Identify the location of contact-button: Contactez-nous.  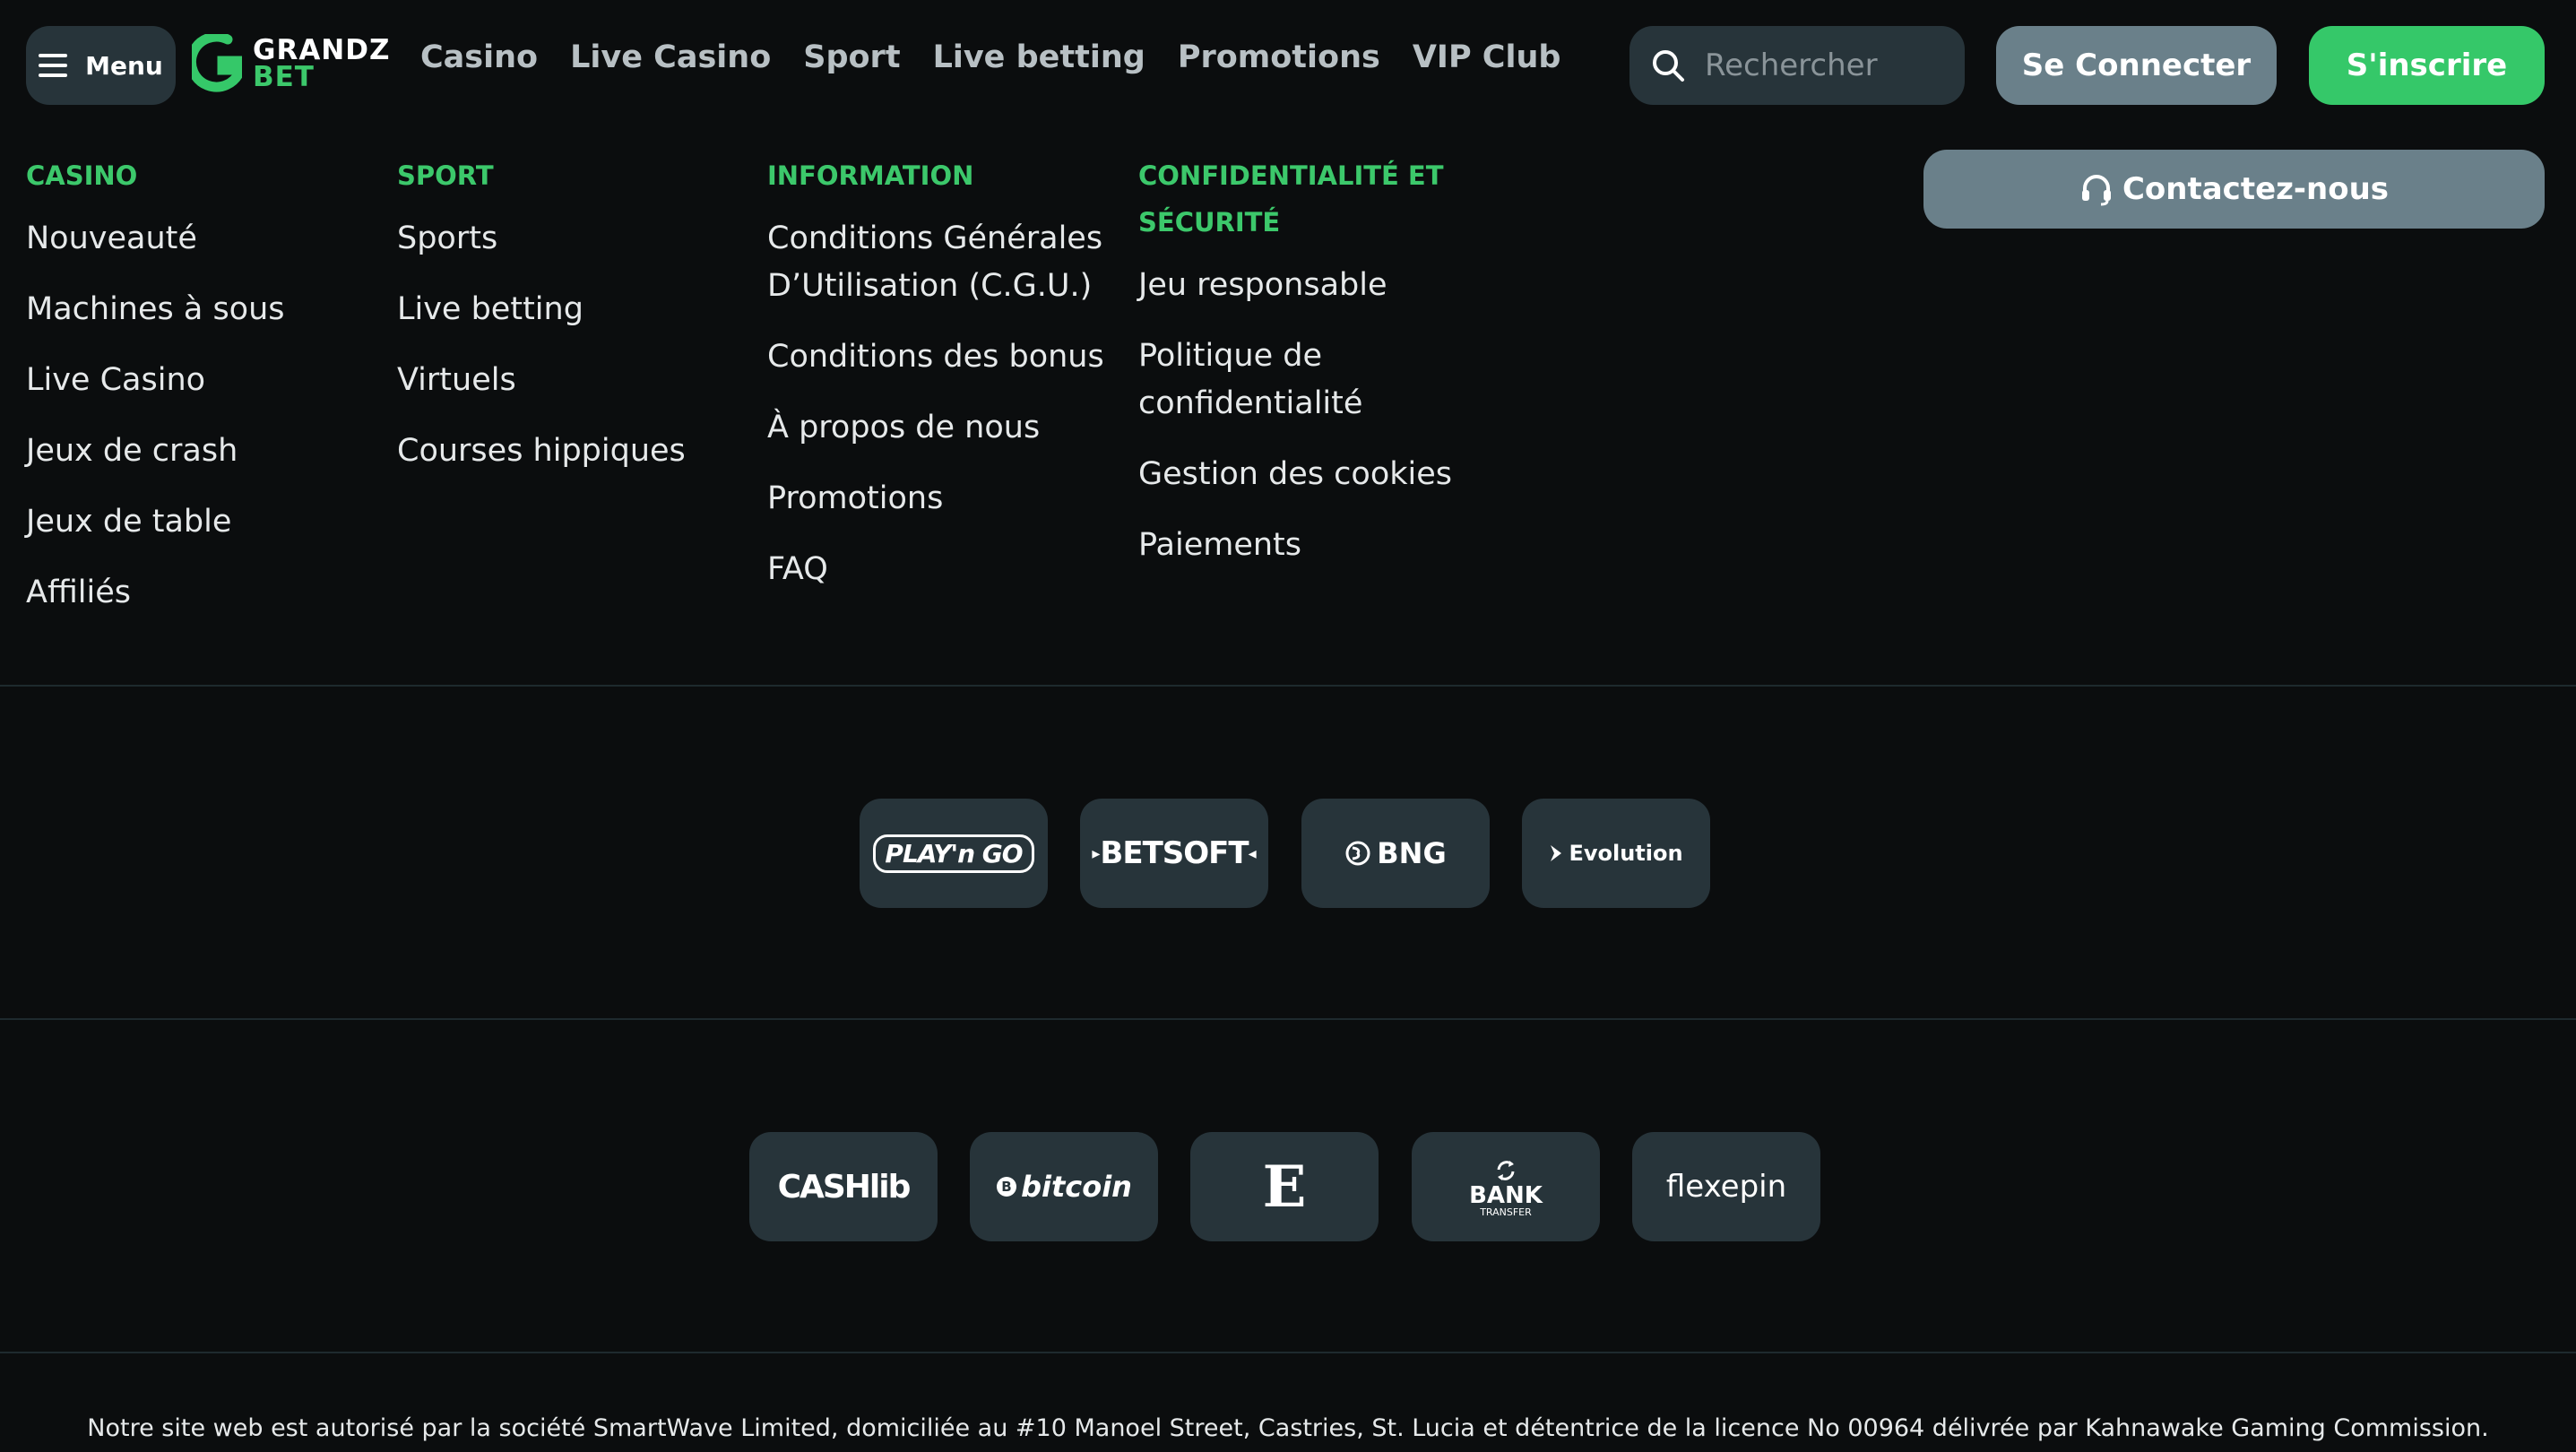
(2234, 189).